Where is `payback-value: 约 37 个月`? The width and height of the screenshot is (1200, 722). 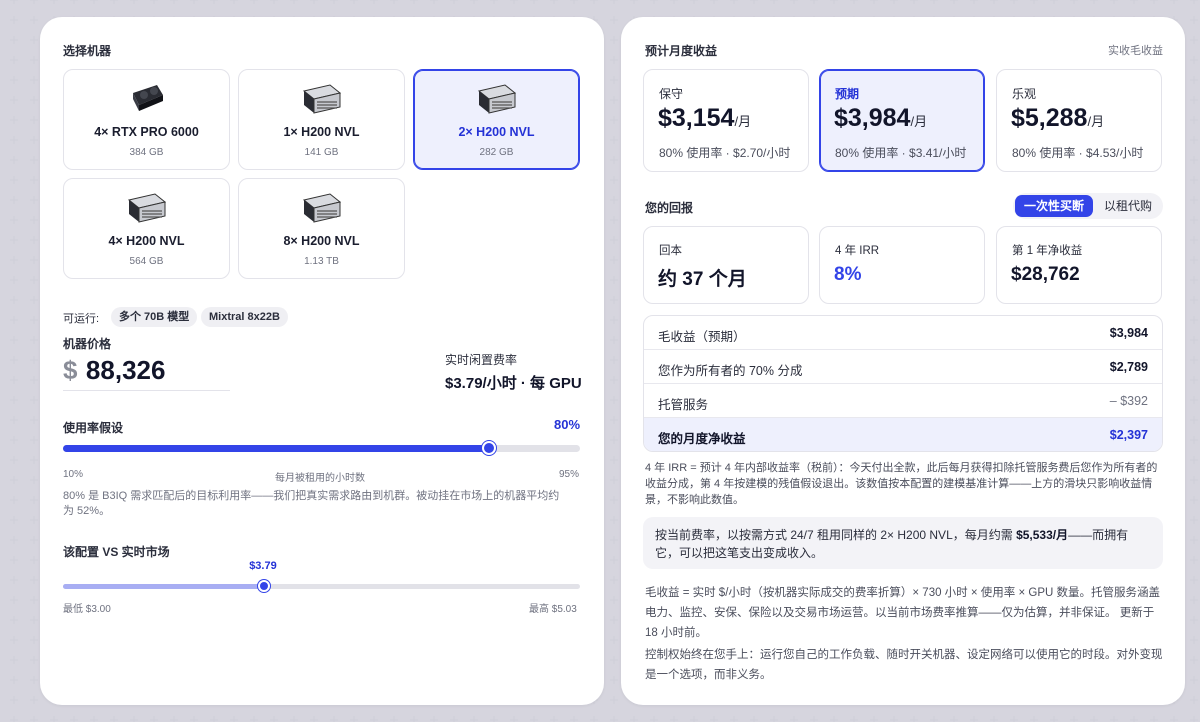 payback-value: 约 37 个月 is located at coordinates (702, 279).